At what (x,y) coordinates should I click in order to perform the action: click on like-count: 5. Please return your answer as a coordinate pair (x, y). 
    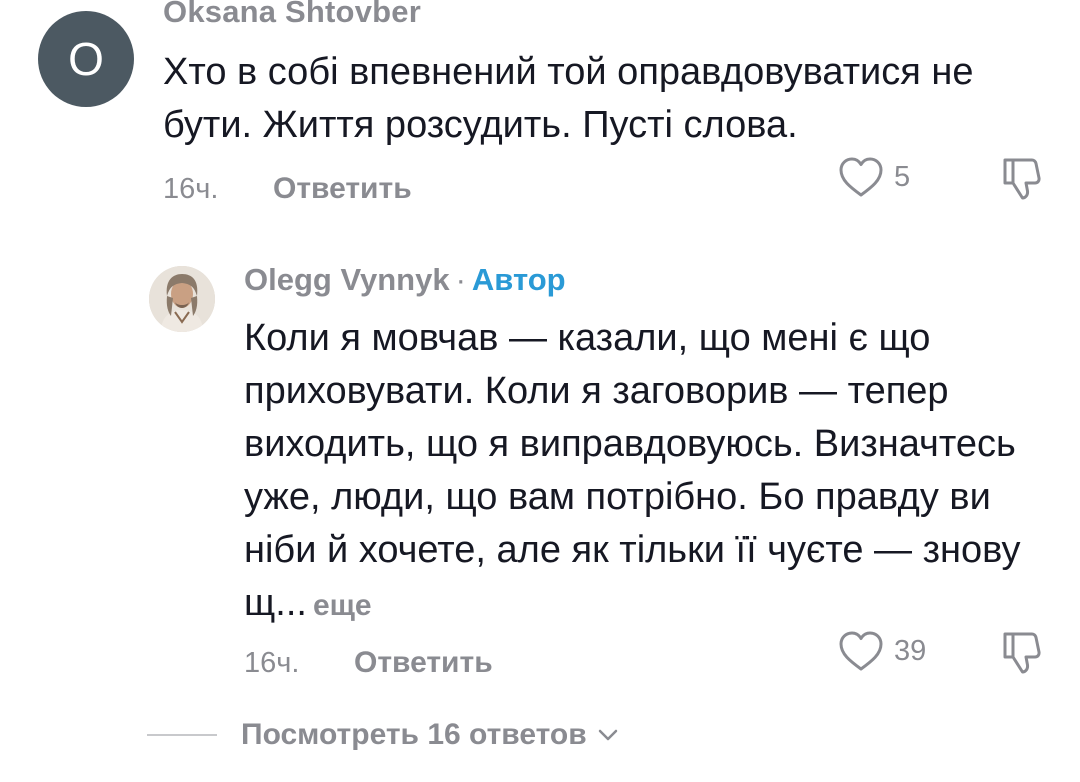
    Looking at the image, I should click on (902, 176).